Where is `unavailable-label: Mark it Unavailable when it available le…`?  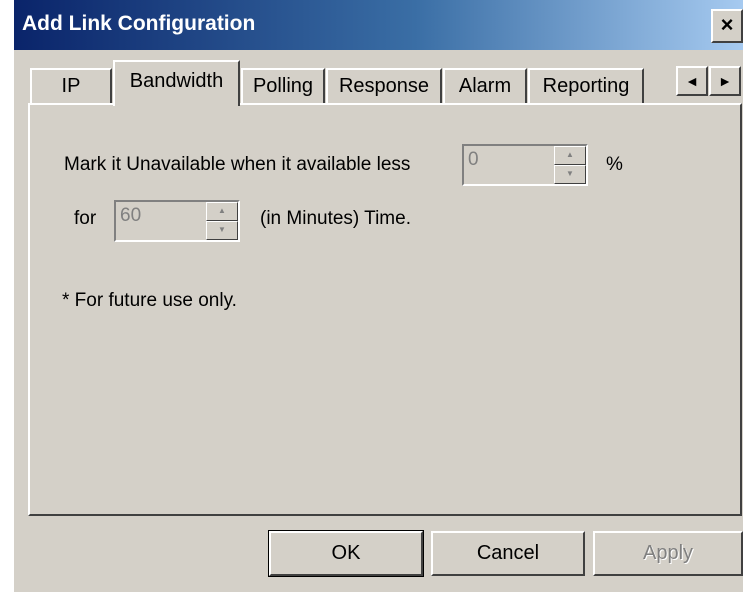
unavailable-label: Mark it Unavailable when it available le… is located at coordinates (237, 164).